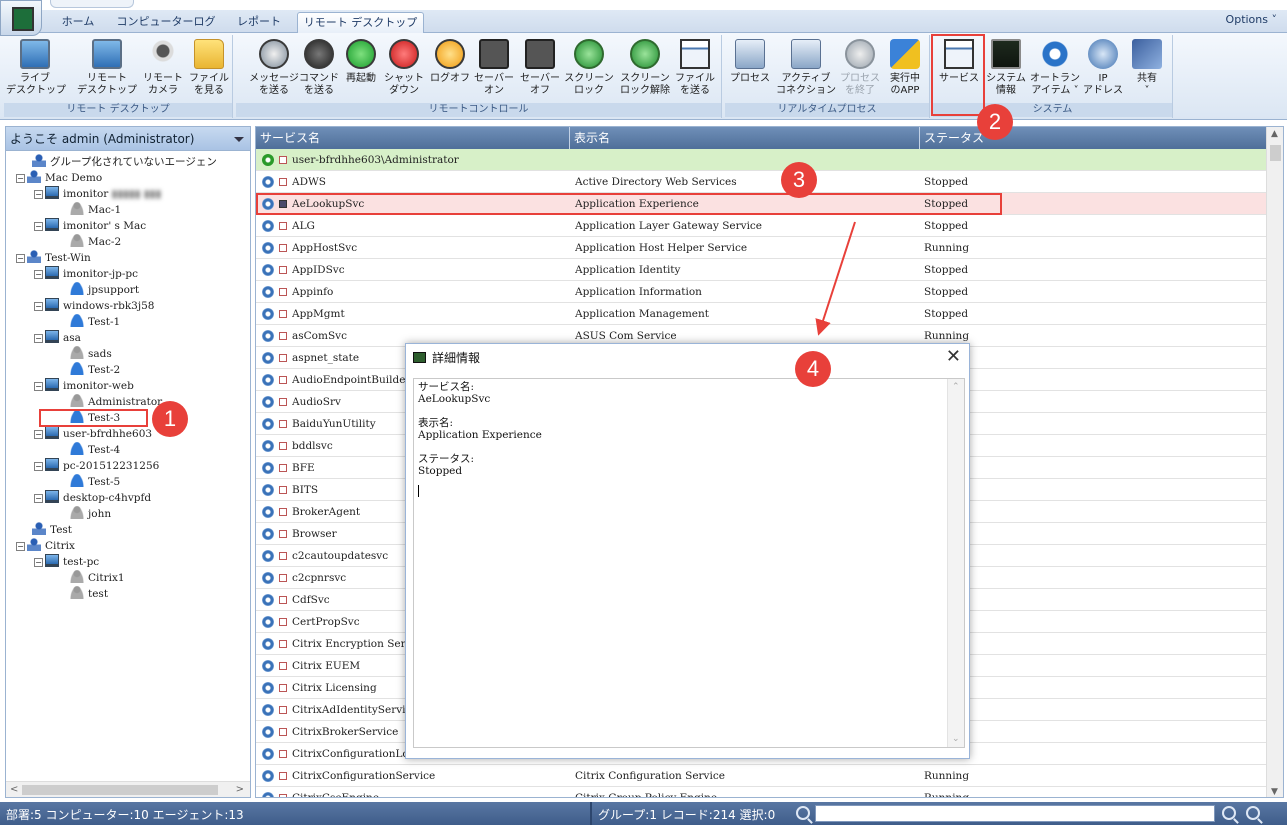  Describe the element at coordinates (52, 530) in the screenshot. I see `tree-node-test: Test` at that location.